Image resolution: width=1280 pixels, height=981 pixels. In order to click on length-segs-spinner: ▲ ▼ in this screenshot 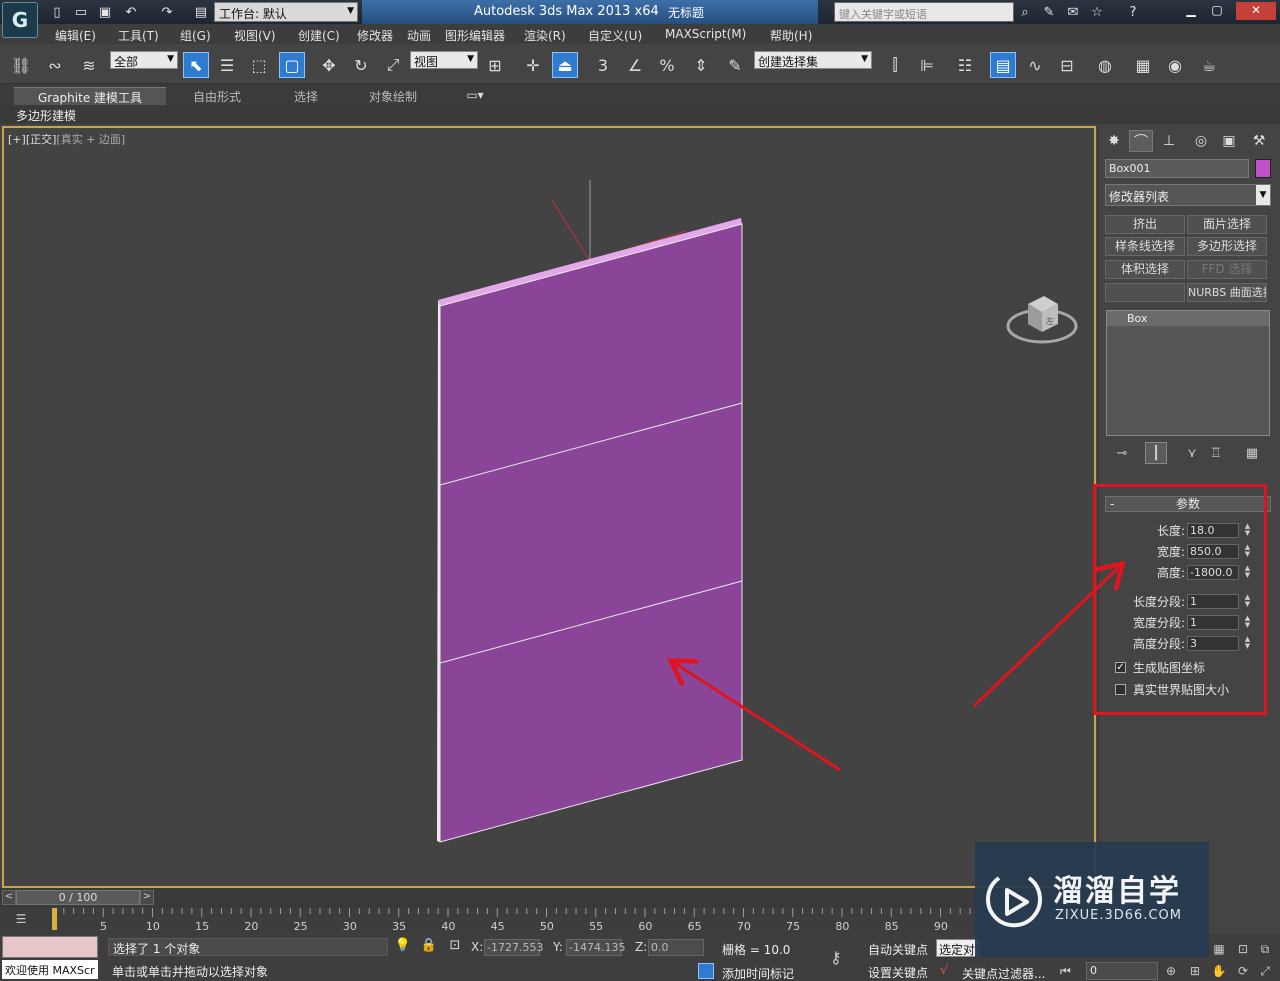, I will do `click(1247, 601)`.